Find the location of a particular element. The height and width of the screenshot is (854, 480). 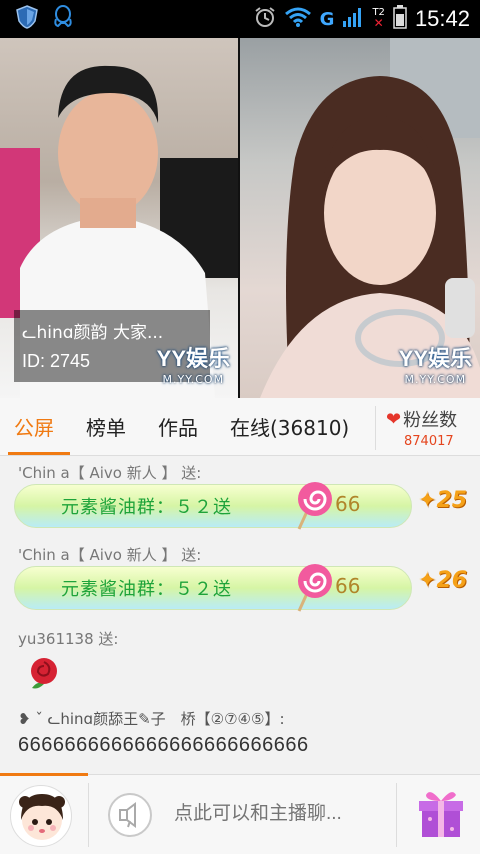

fans-label: 粉丝数 is located at coordinates (430, 420).